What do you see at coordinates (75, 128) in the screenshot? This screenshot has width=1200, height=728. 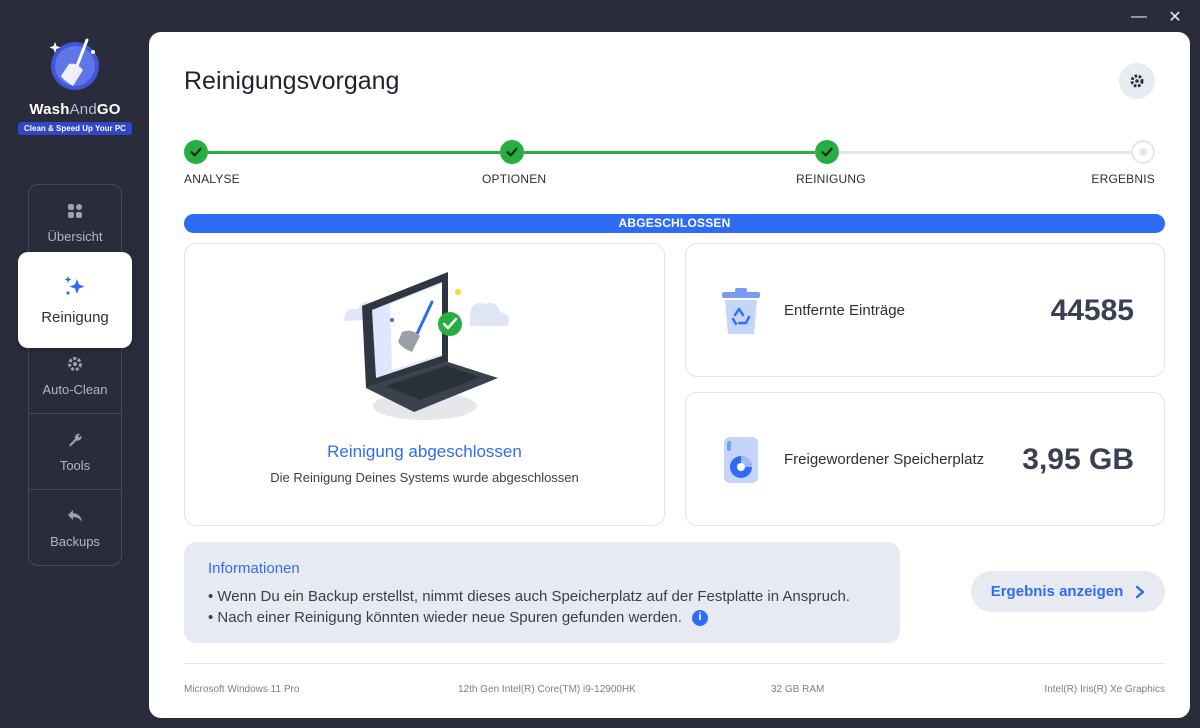 I see `brand-tagline: Clean & Speed Up Your PC` at bounding box center [75, 128].